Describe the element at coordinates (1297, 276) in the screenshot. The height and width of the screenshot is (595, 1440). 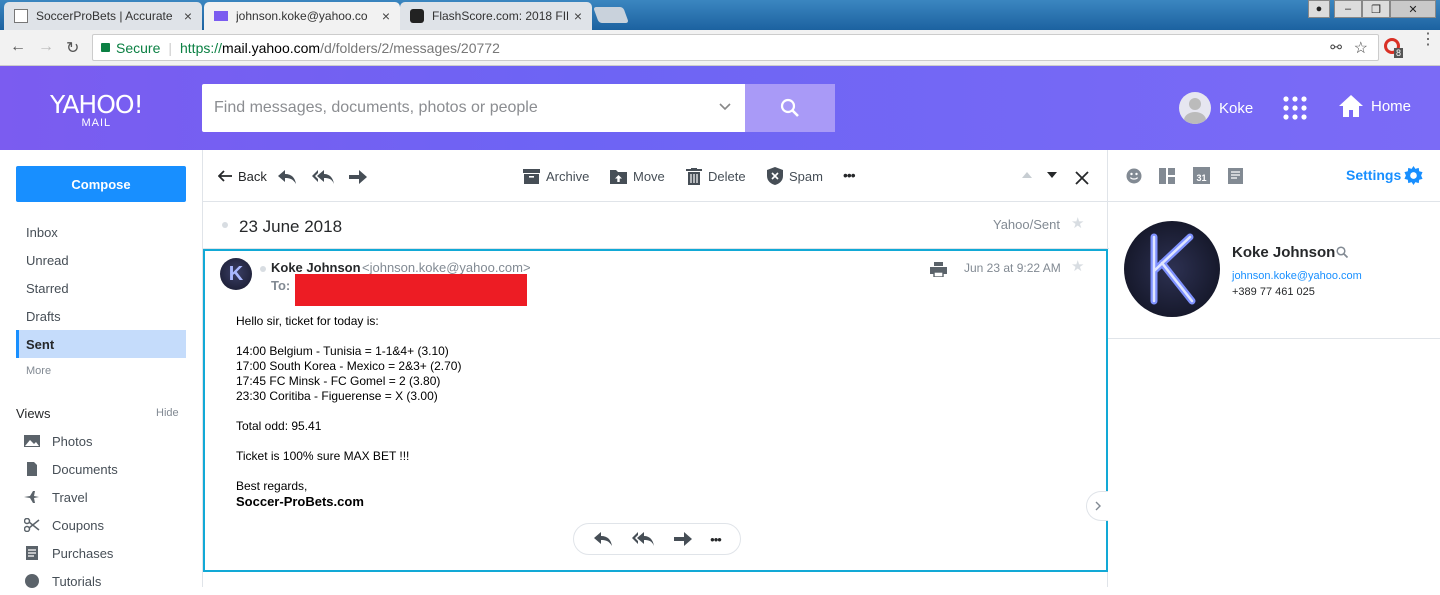
I see `contact-email: johnson.koke@yahoo.com` at that location.